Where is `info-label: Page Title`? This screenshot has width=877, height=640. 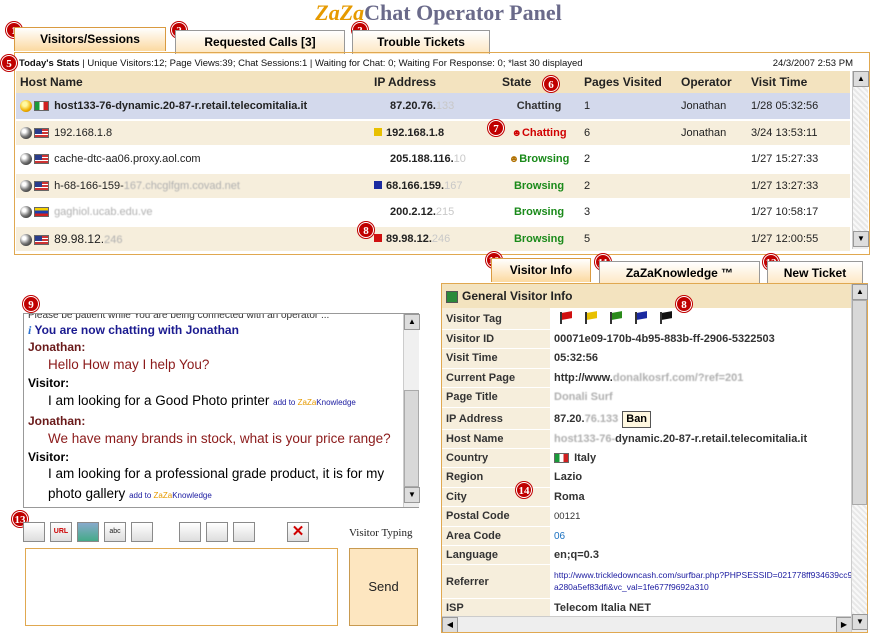 info-label: Page Title is located at coordinates (496, 397).